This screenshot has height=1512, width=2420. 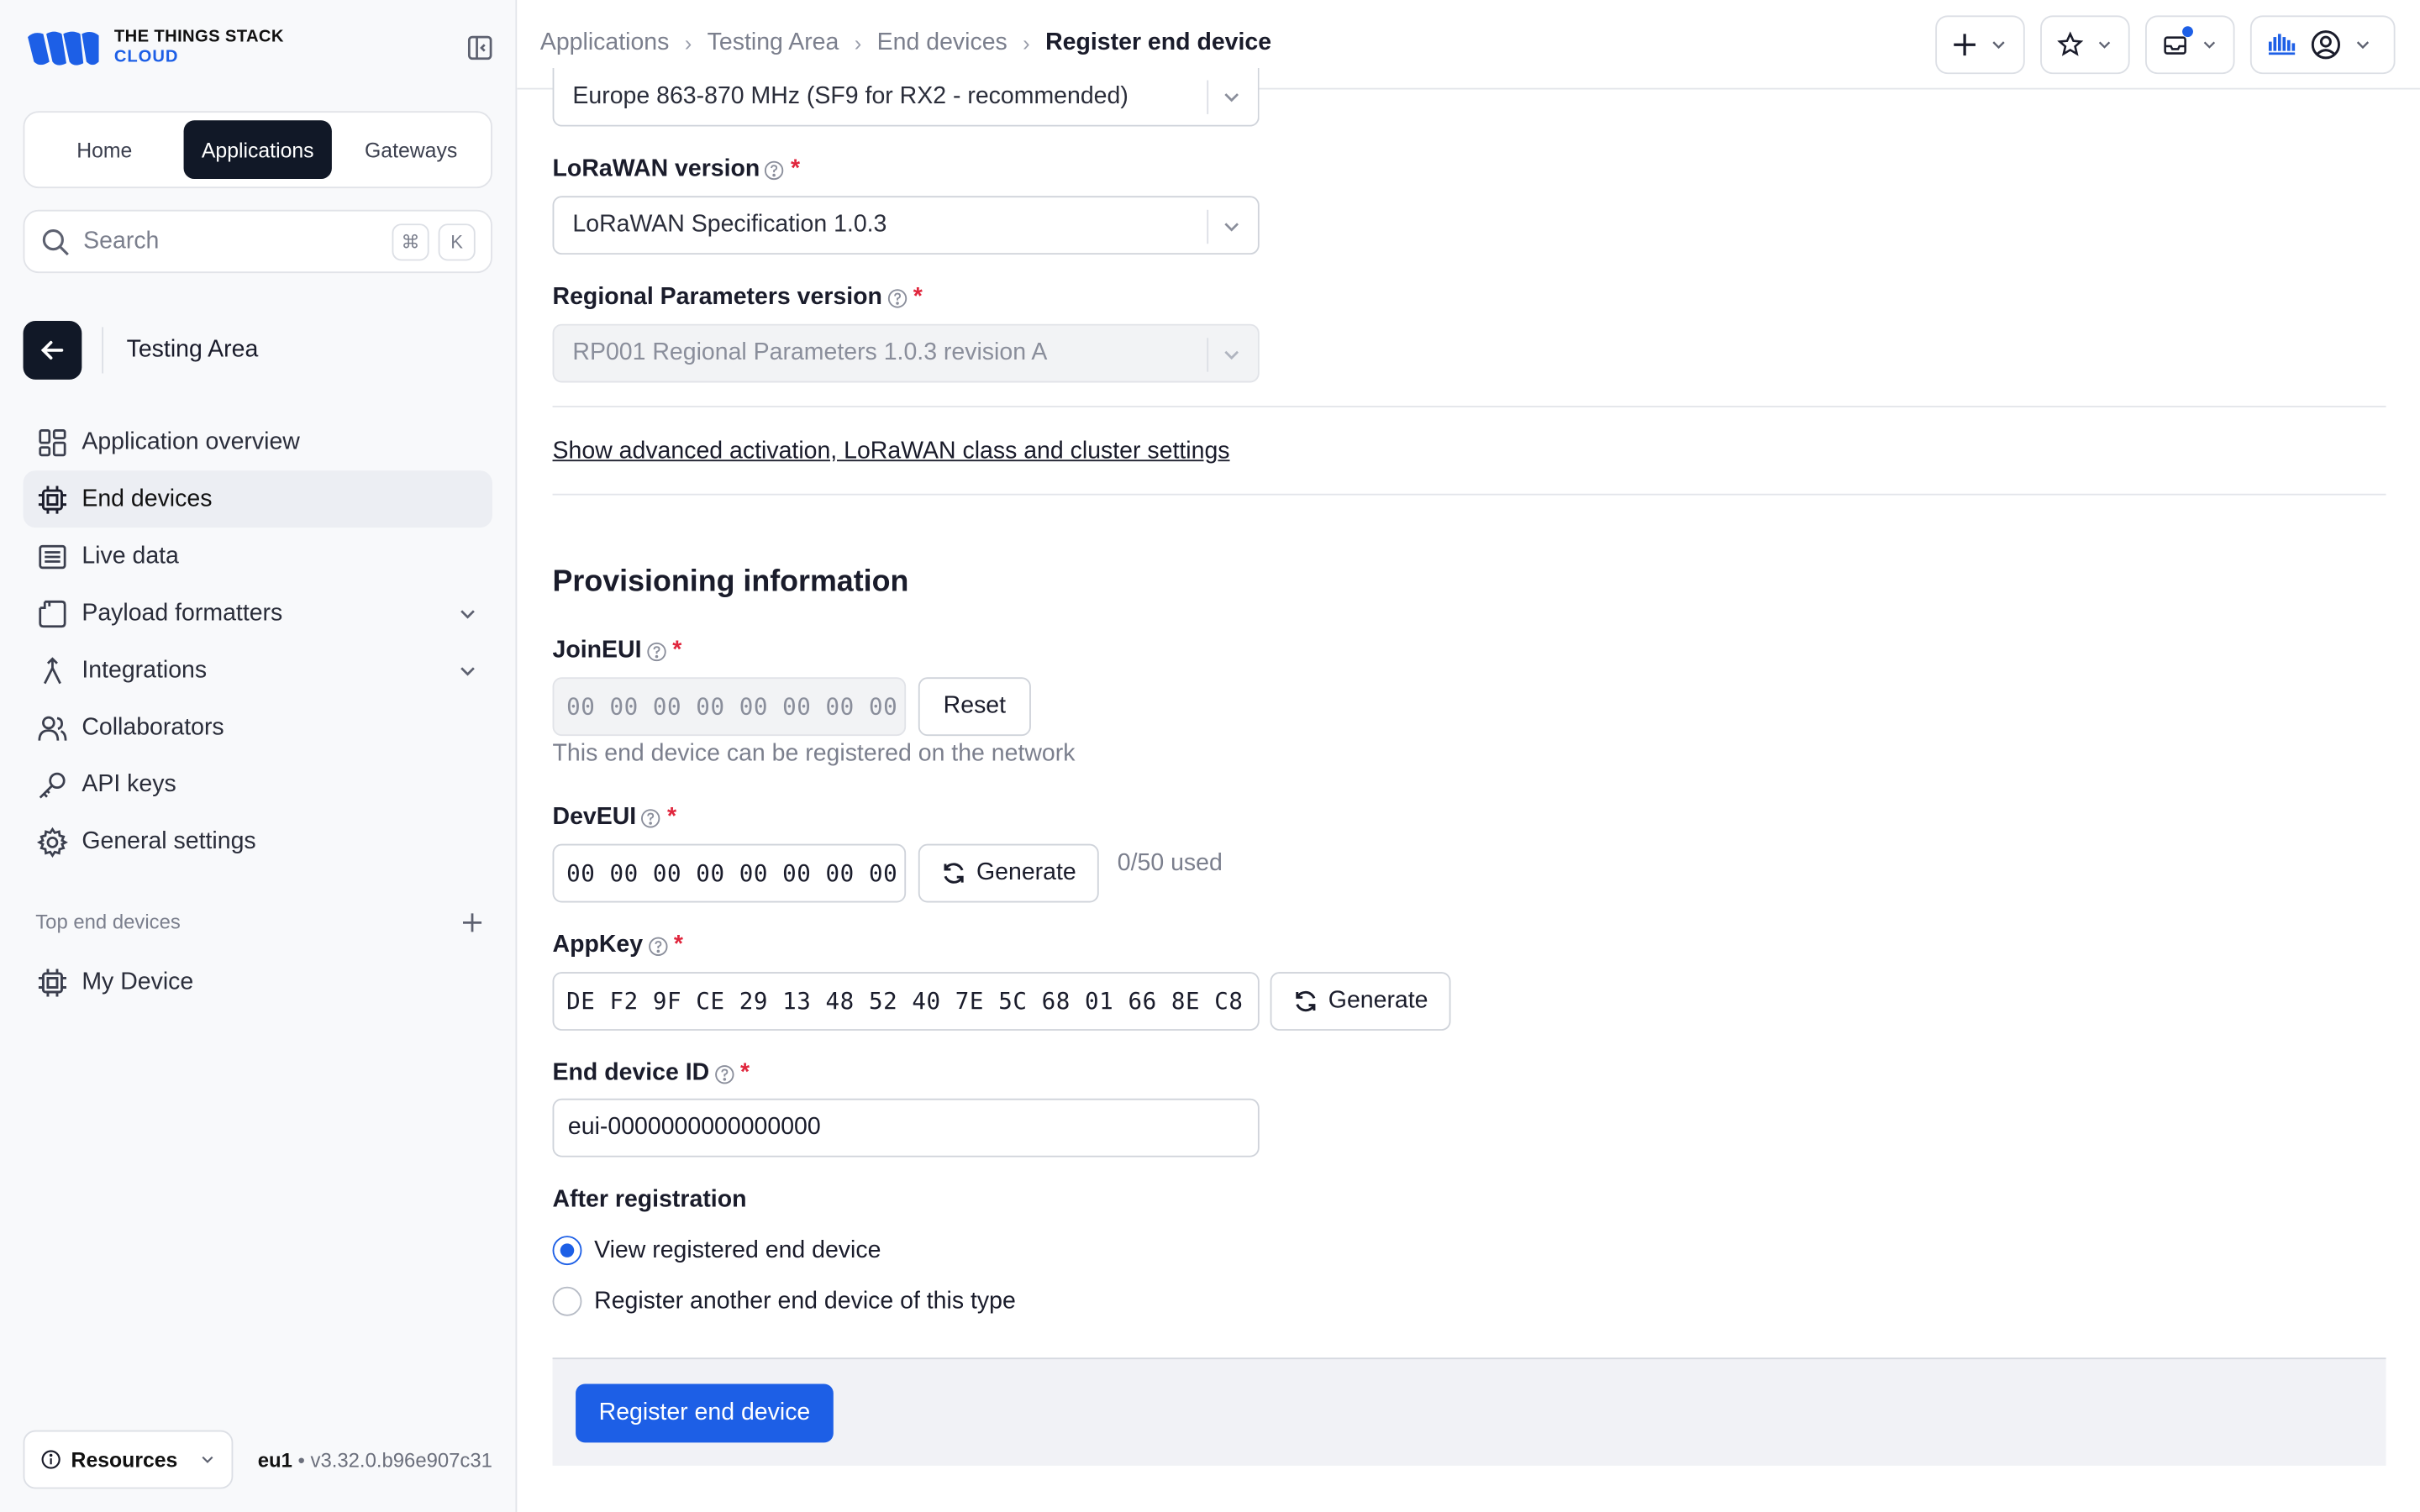 I want to click on brand-logo: THE THINGS STACK CLOUD, so click(x=153, y=47).